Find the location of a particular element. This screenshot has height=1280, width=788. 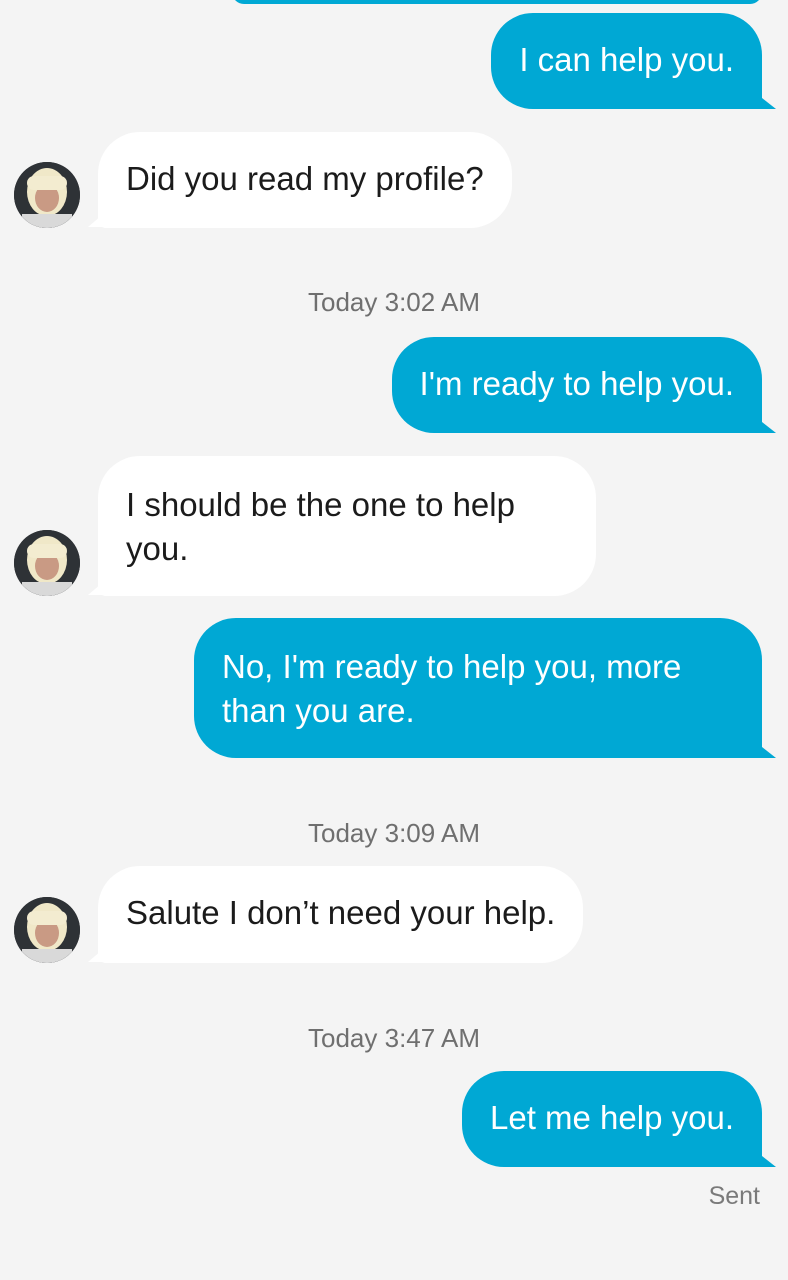

outgoing-message: I'm ready to help you. is located at coordinates (576, 385).